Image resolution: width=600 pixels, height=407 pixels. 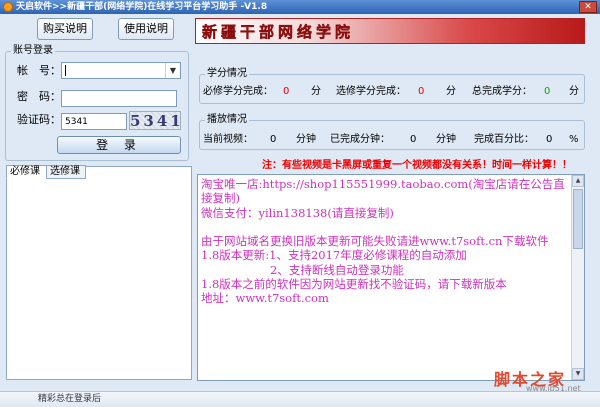 What do you see at coordinates (65, 29) in the screenshot?
I see `purchase-info-button: 购买说明` at bounding box center [65, 29].